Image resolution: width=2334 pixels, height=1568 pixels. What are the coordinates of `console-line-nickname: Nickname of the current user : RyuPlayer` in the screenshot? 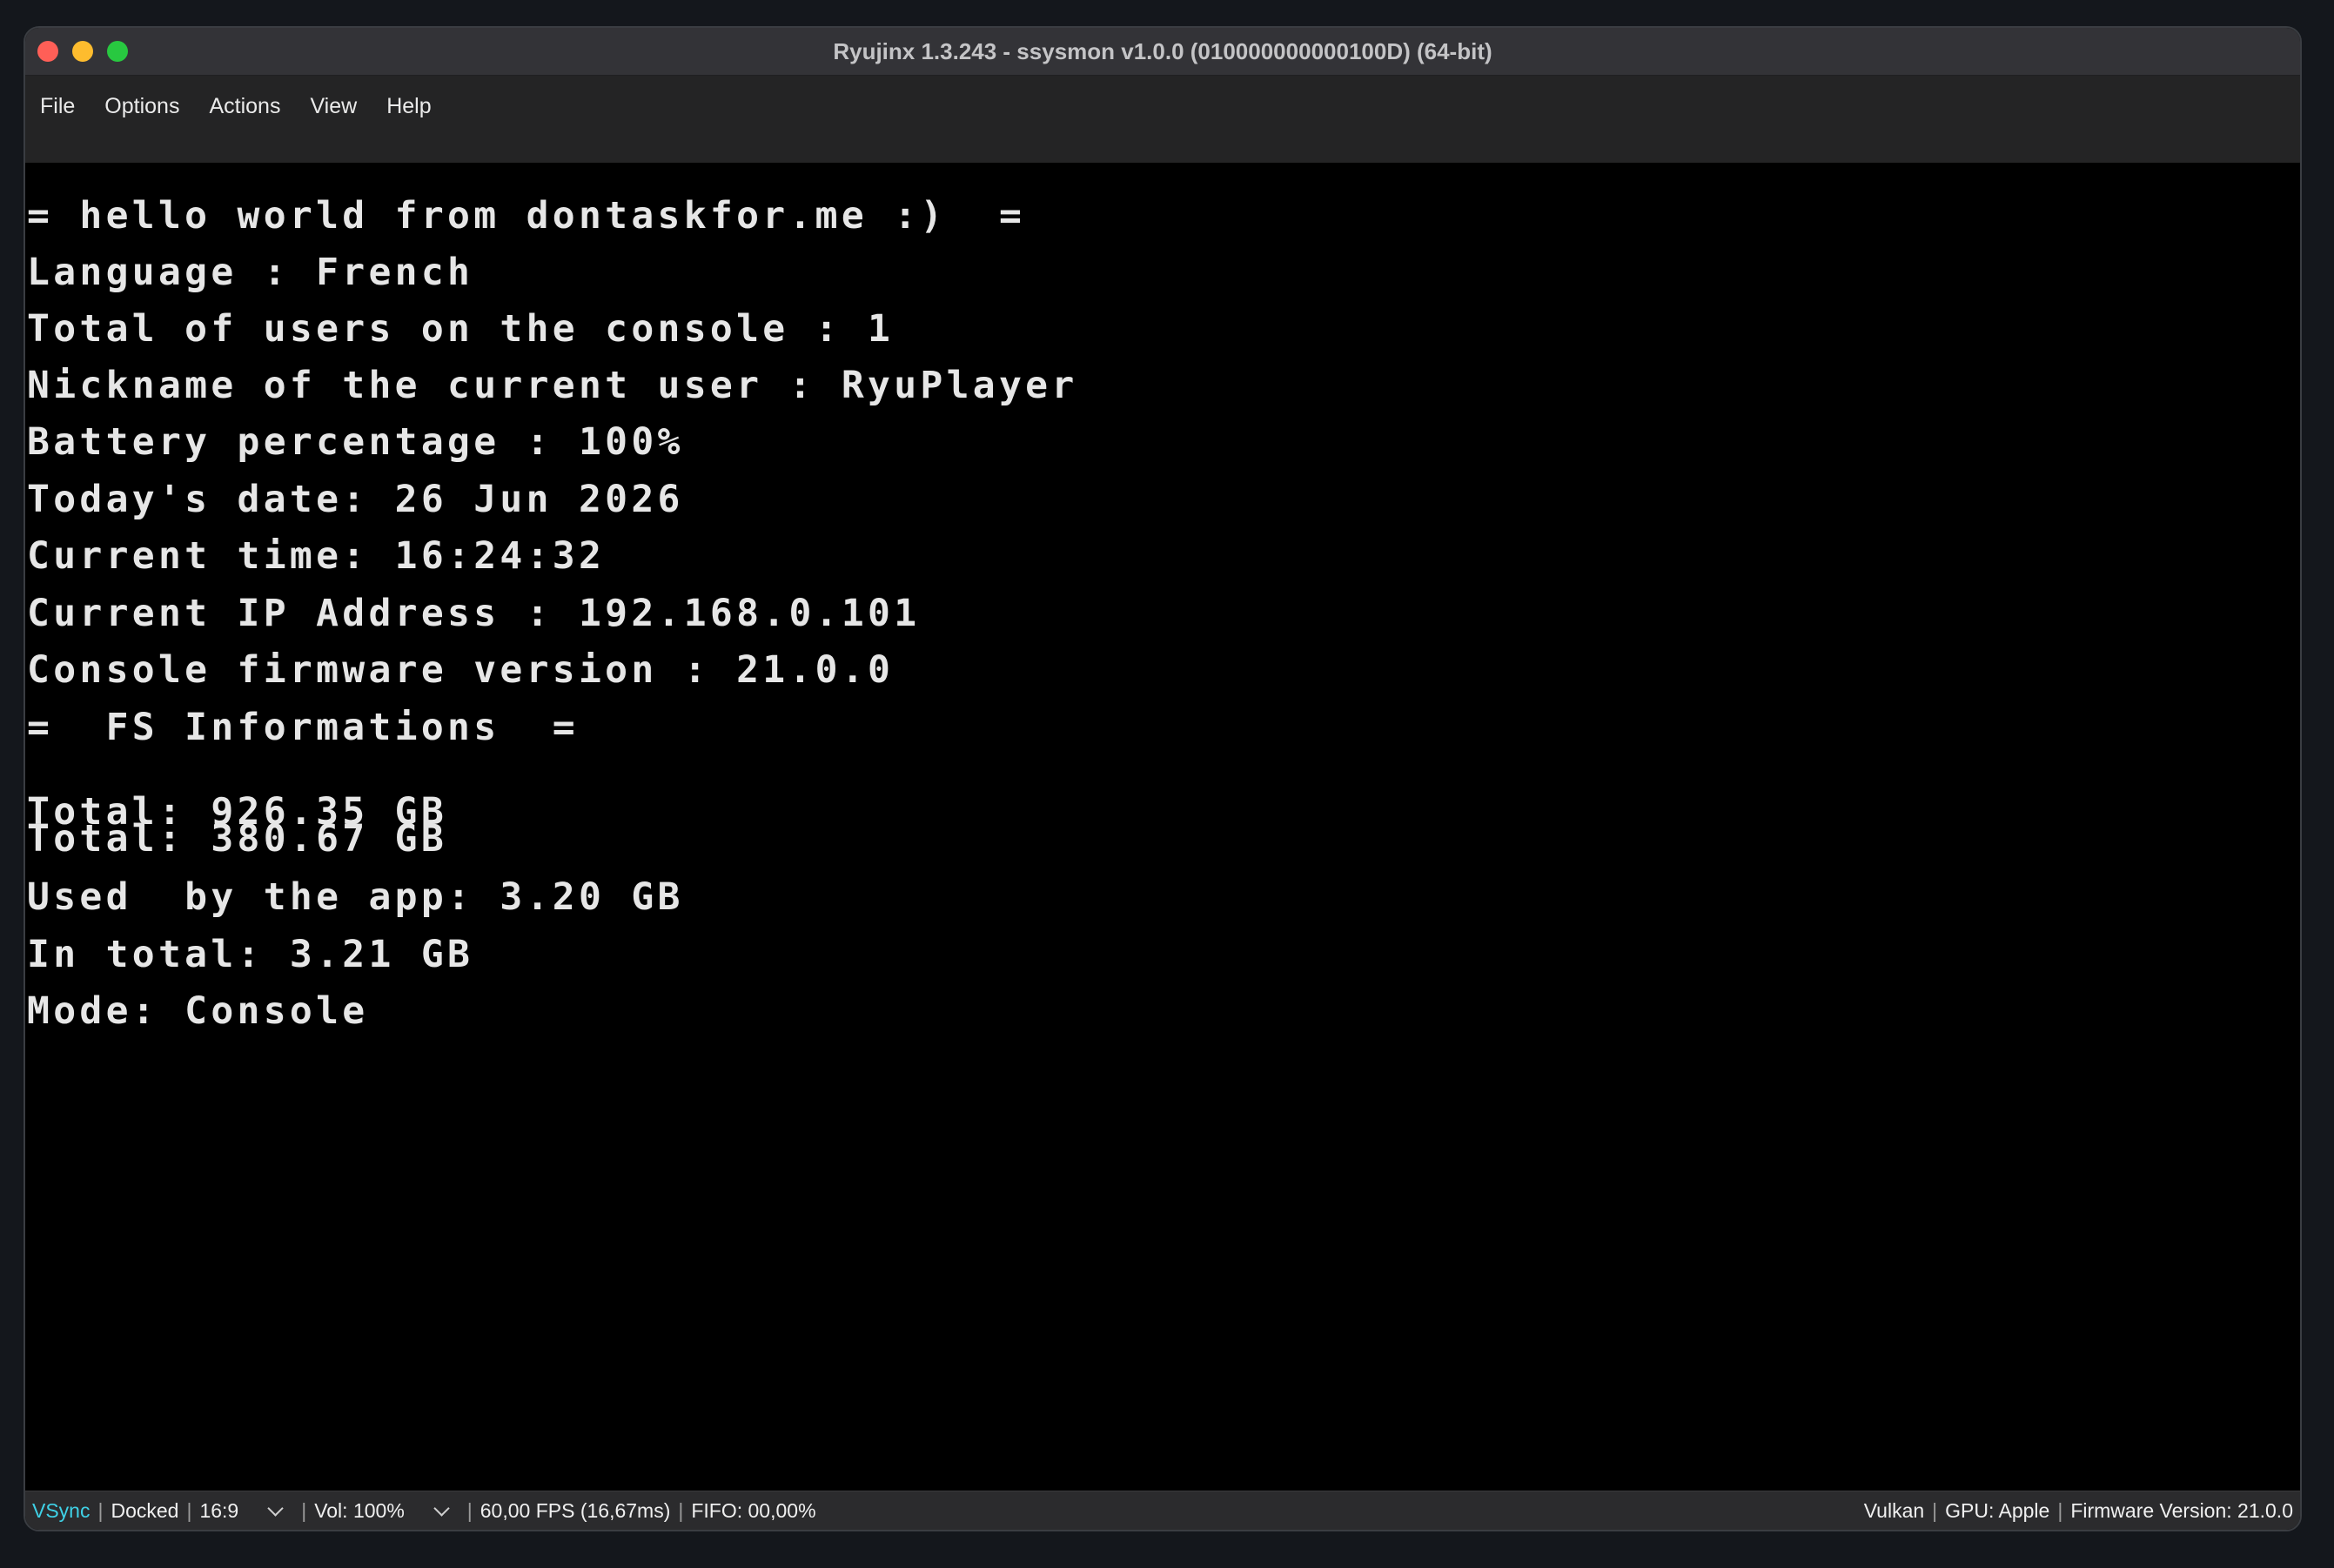 It's located at (552, 386).